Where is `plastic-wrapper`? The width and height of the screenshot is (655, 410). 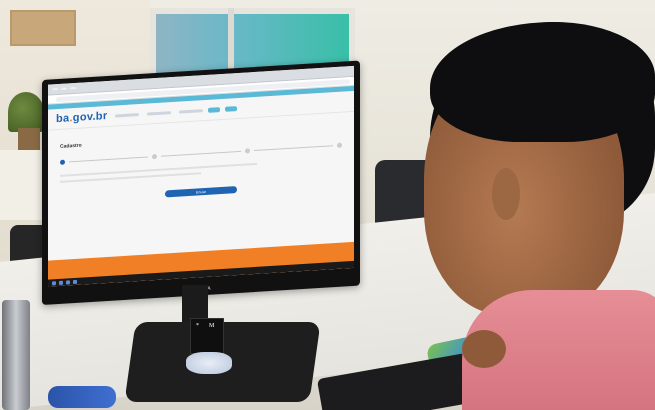 plastic-wrapper is located at coordinates (209, 363).